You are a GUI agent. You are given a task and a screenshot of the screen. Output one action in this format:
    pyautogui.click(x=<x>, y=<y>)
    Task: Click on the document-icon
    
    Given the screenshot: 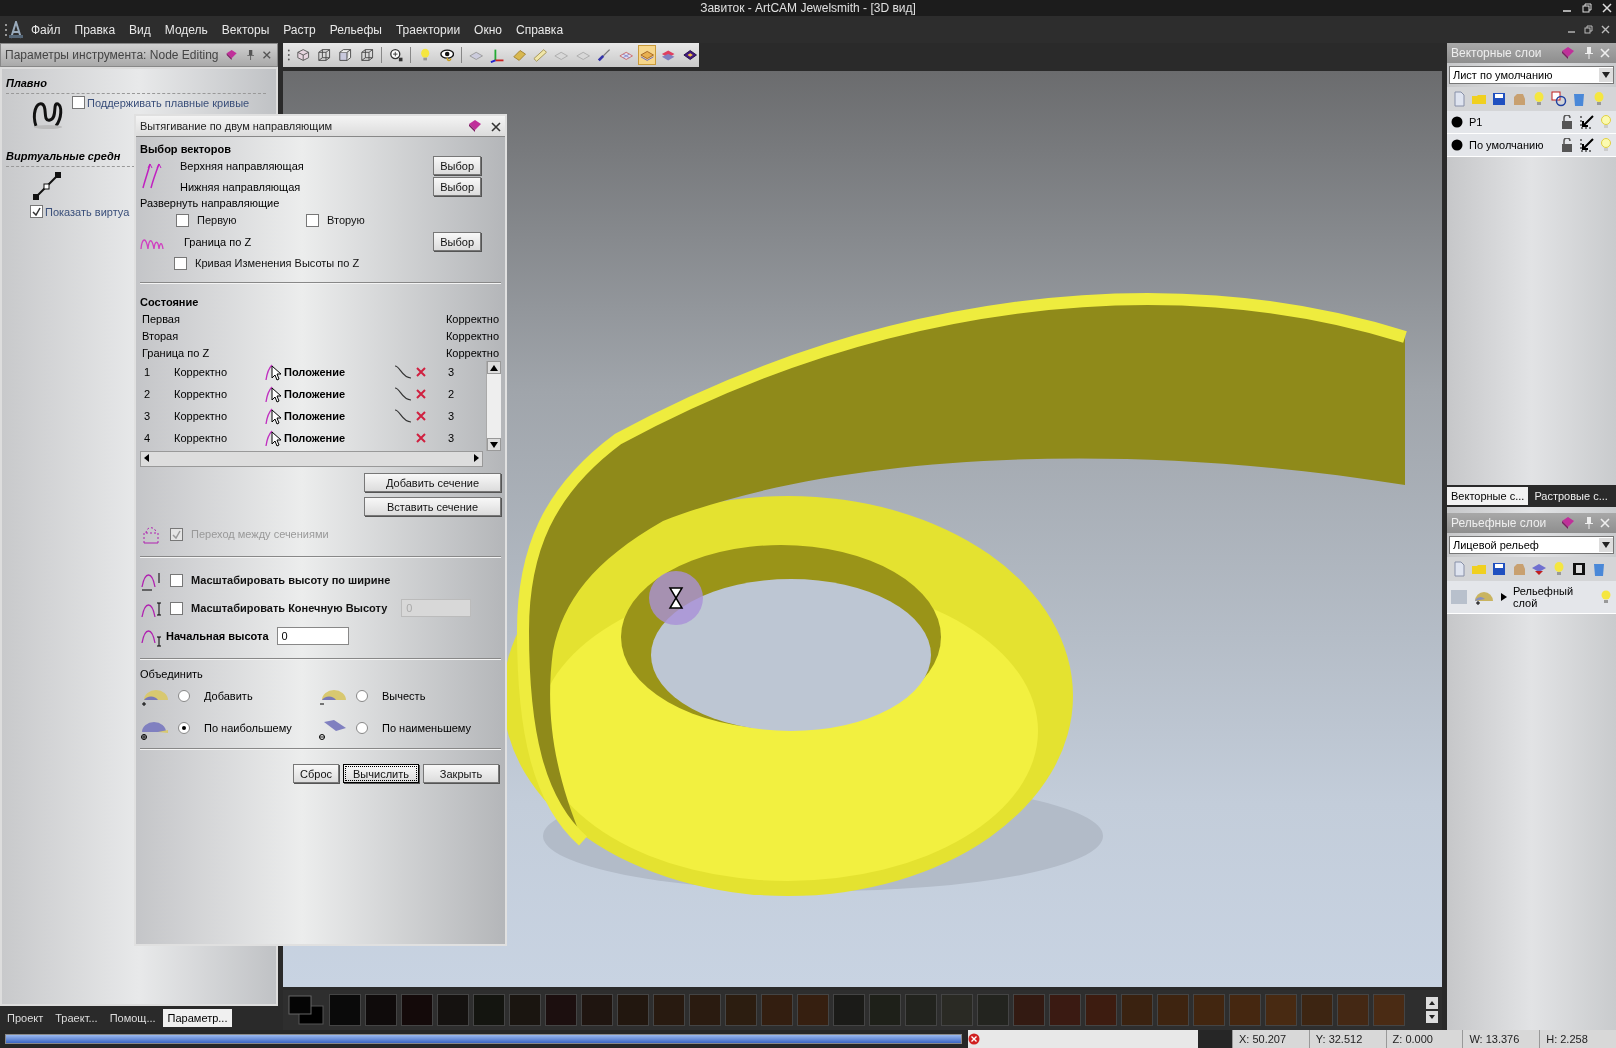 What is the action you would take?
    pyautogui.click(x=1459, y=99)
    